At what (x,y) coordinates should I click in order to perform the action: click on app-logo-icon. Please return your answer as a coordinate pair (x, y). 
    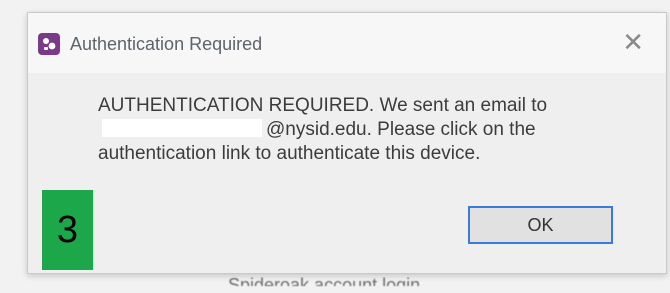
    Looking at the image, I should click on (49, 44).